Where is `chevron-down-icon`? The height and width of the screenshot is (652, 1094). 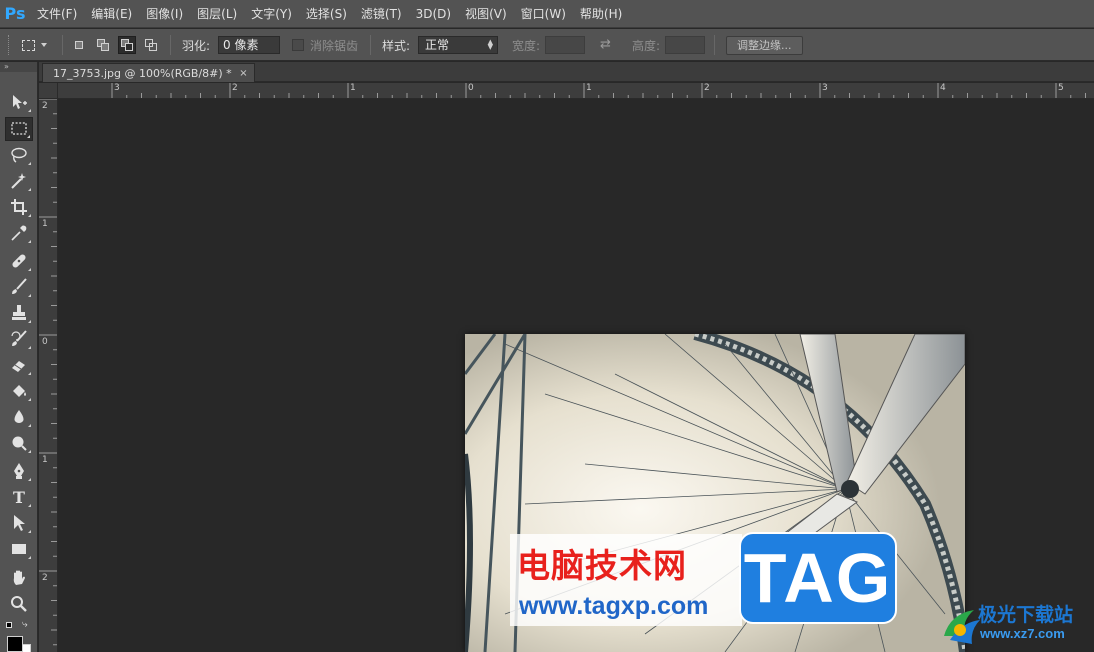
chevron-down-icon is located at coordinates (44, 45).